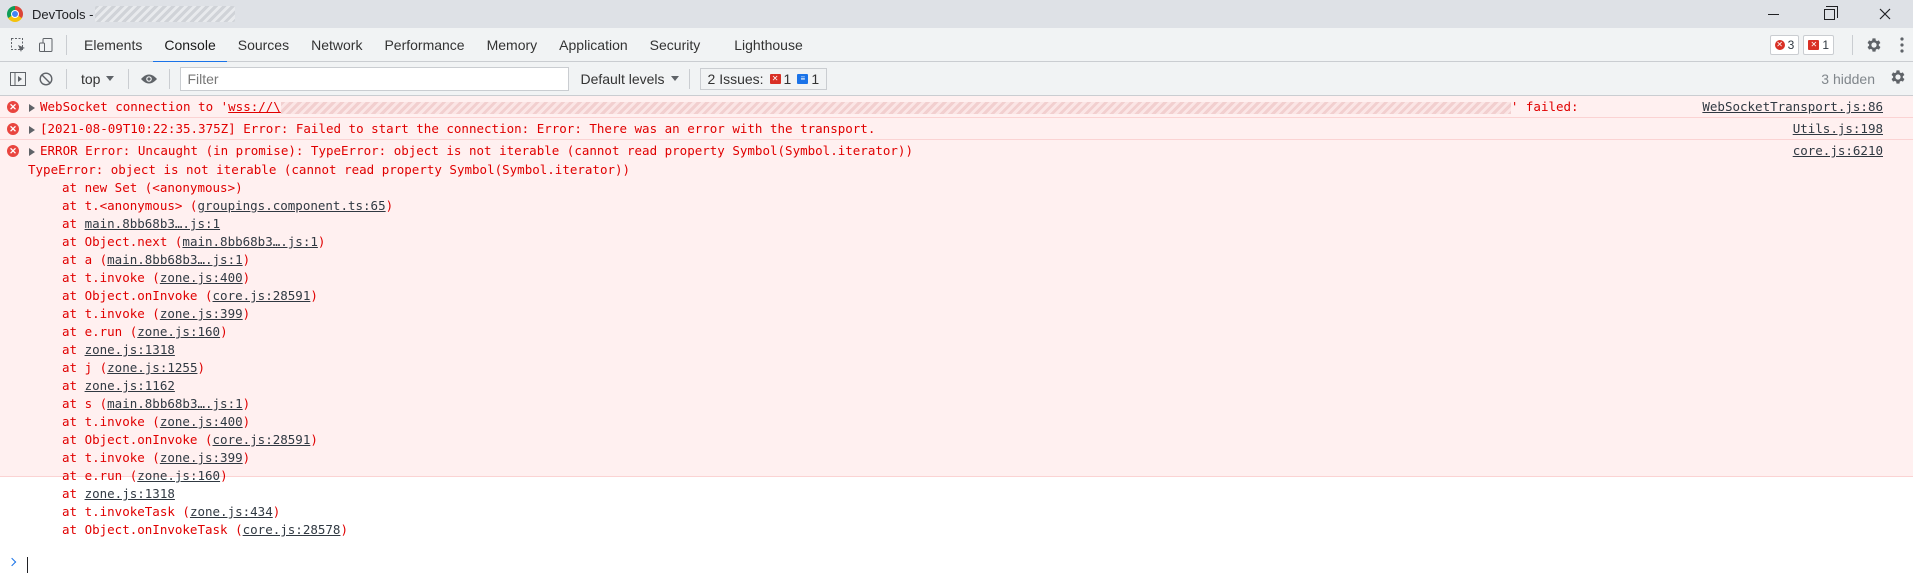 The image size is (1913, 579). What do you see at coordinates (130, 385) in the screenshot?
I see `frame-source-link: zone.js:1162` at bounding box center [130, 385].